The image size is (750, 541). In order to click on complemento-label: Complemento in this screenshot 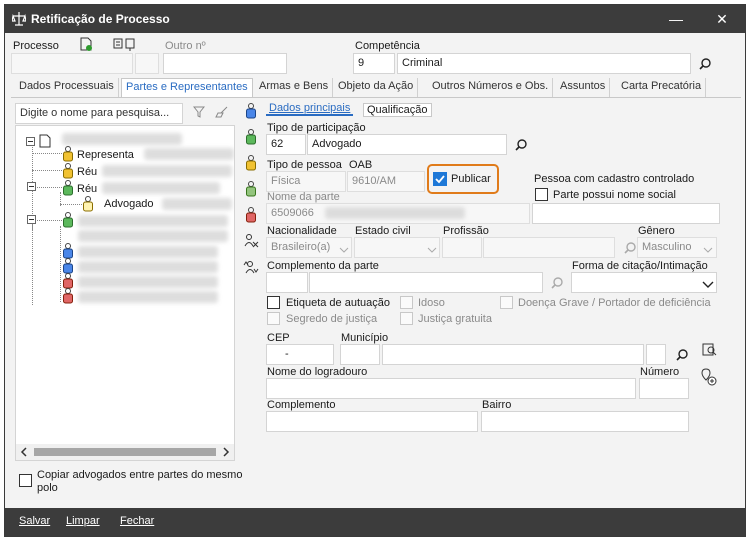, I will do `click(301, 405)`.